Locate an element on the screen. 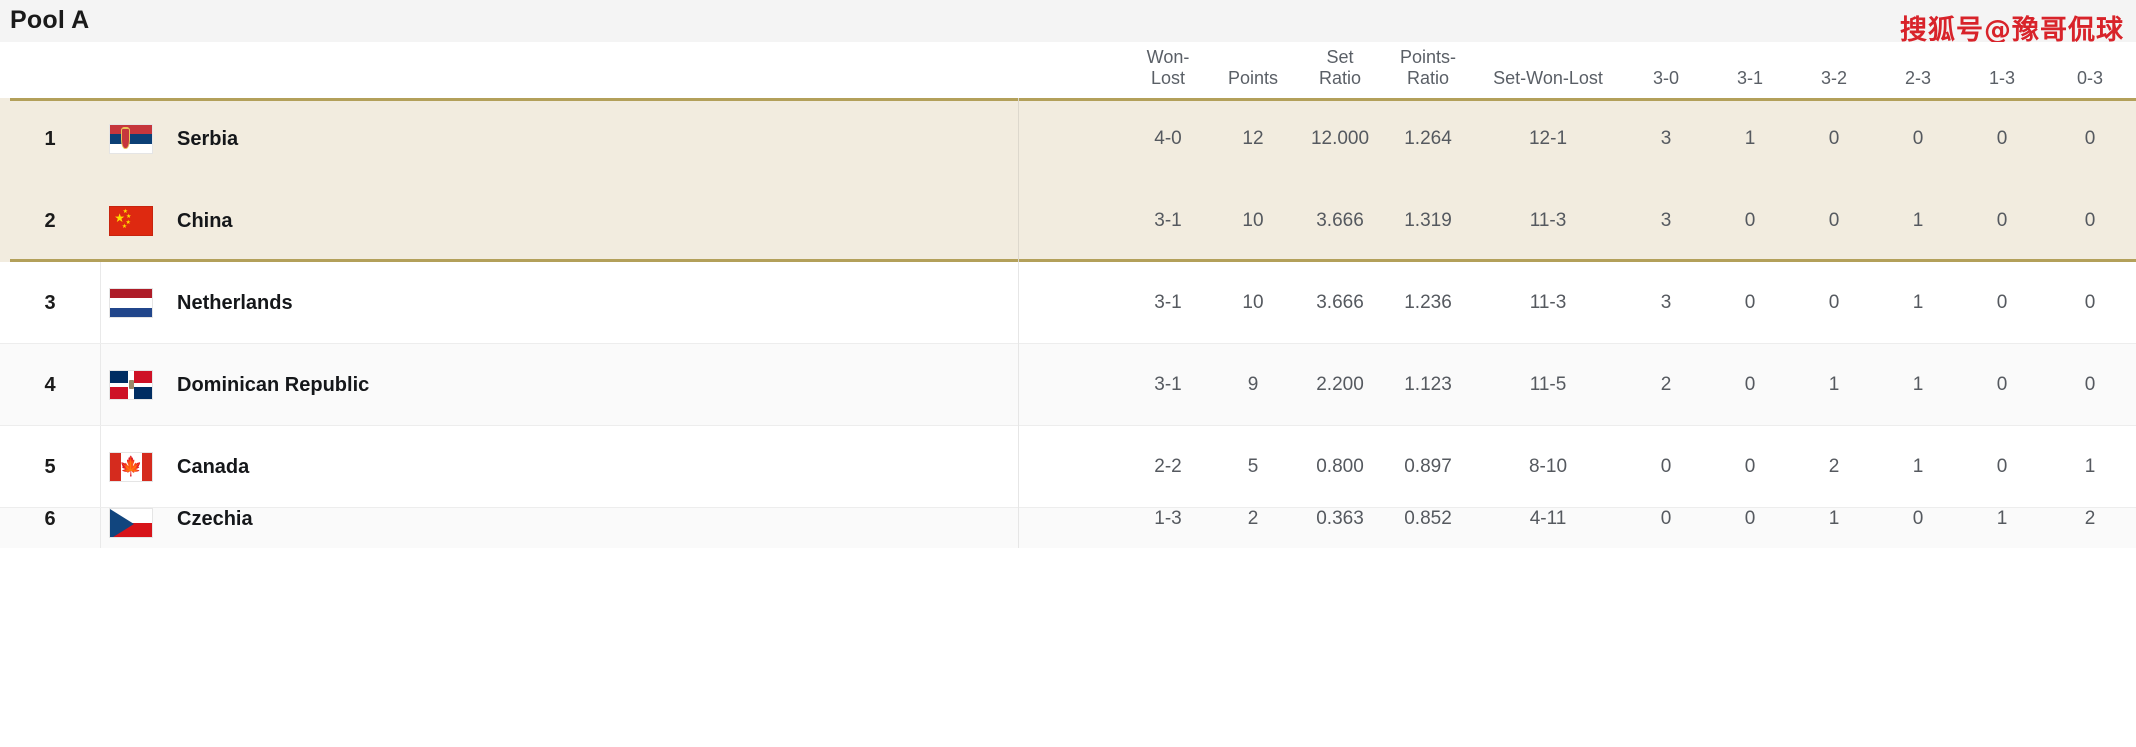 This screenshot has width=2136, height=747. row-team-name: Canada is located at coordinates (337, 467).